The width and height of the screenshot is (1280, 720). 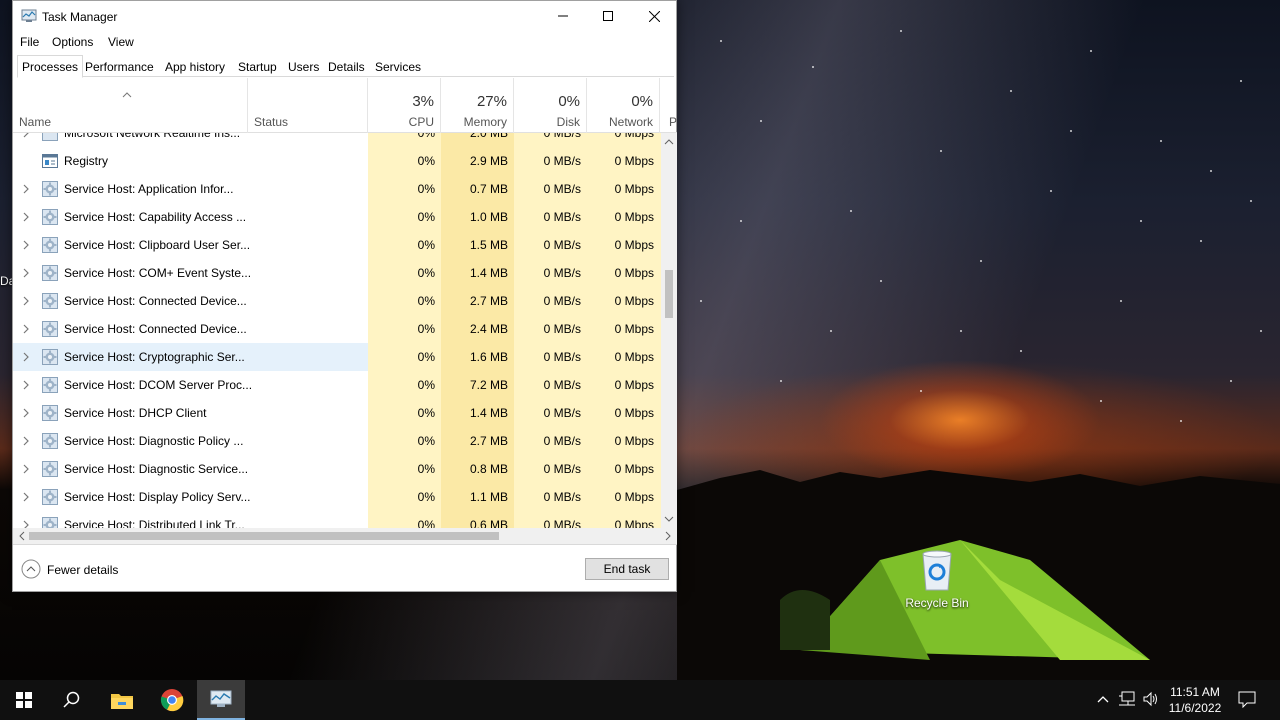 What do you see at coordinates (640, 700) in the screenshot?
I see `taskbar: 11:51 AM 11/6/2022` at bounding box center [640, 700].